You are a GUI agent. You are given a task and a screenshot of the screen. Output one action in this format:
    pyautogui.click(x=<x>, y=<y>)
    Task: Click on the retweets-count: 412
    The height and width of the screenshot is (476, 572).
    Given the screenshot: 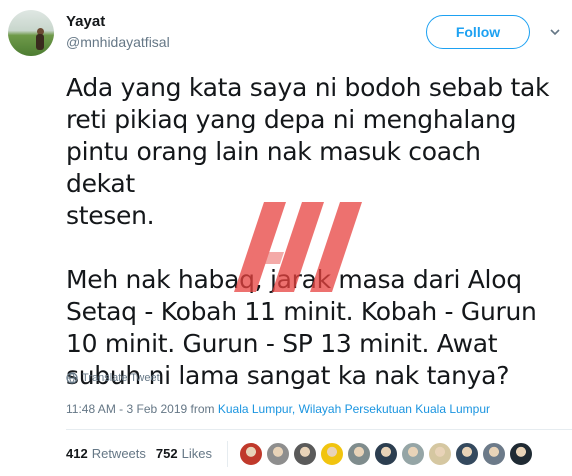 What is the action you would take?
    pyautogui.click(x=77, y=453)
    